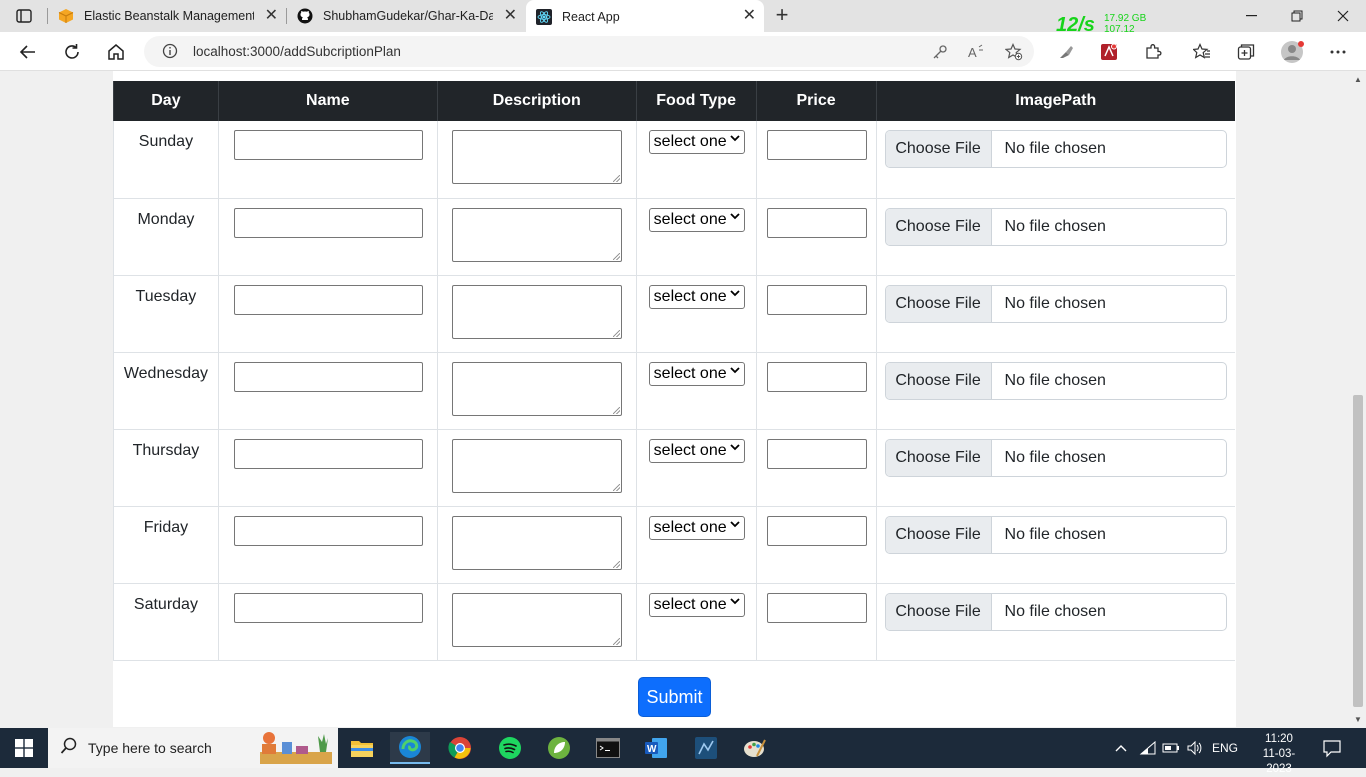  What do you see at coordinates (1066, 52) in the screenshot?
I see `extension-brush-icon` at bounding box center [1066, 52].